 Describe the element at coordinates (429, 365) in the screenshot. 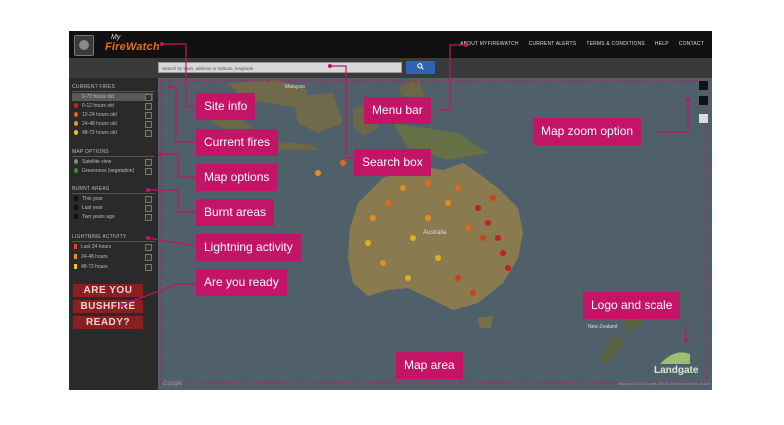

I see `callout-map-area: Map area` at that location.